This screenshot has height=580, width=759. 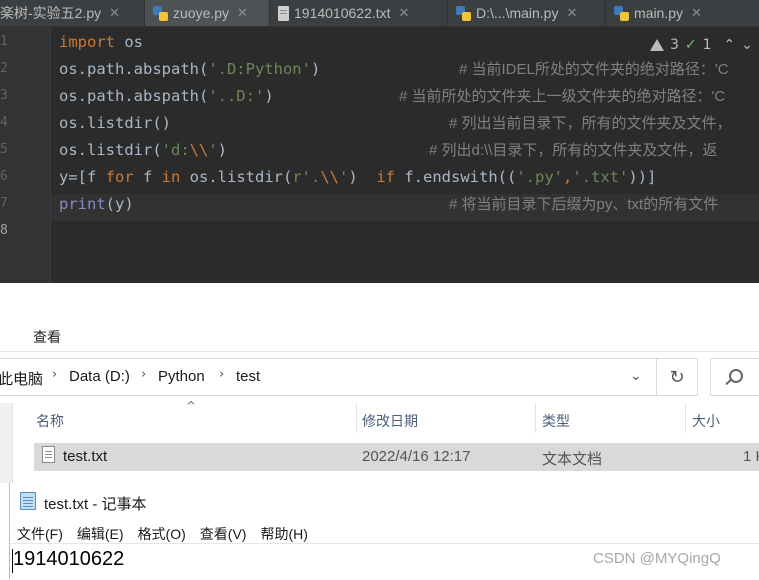 I want to click on ribbon-tab-view: 查看, so click(x=47, y=337).